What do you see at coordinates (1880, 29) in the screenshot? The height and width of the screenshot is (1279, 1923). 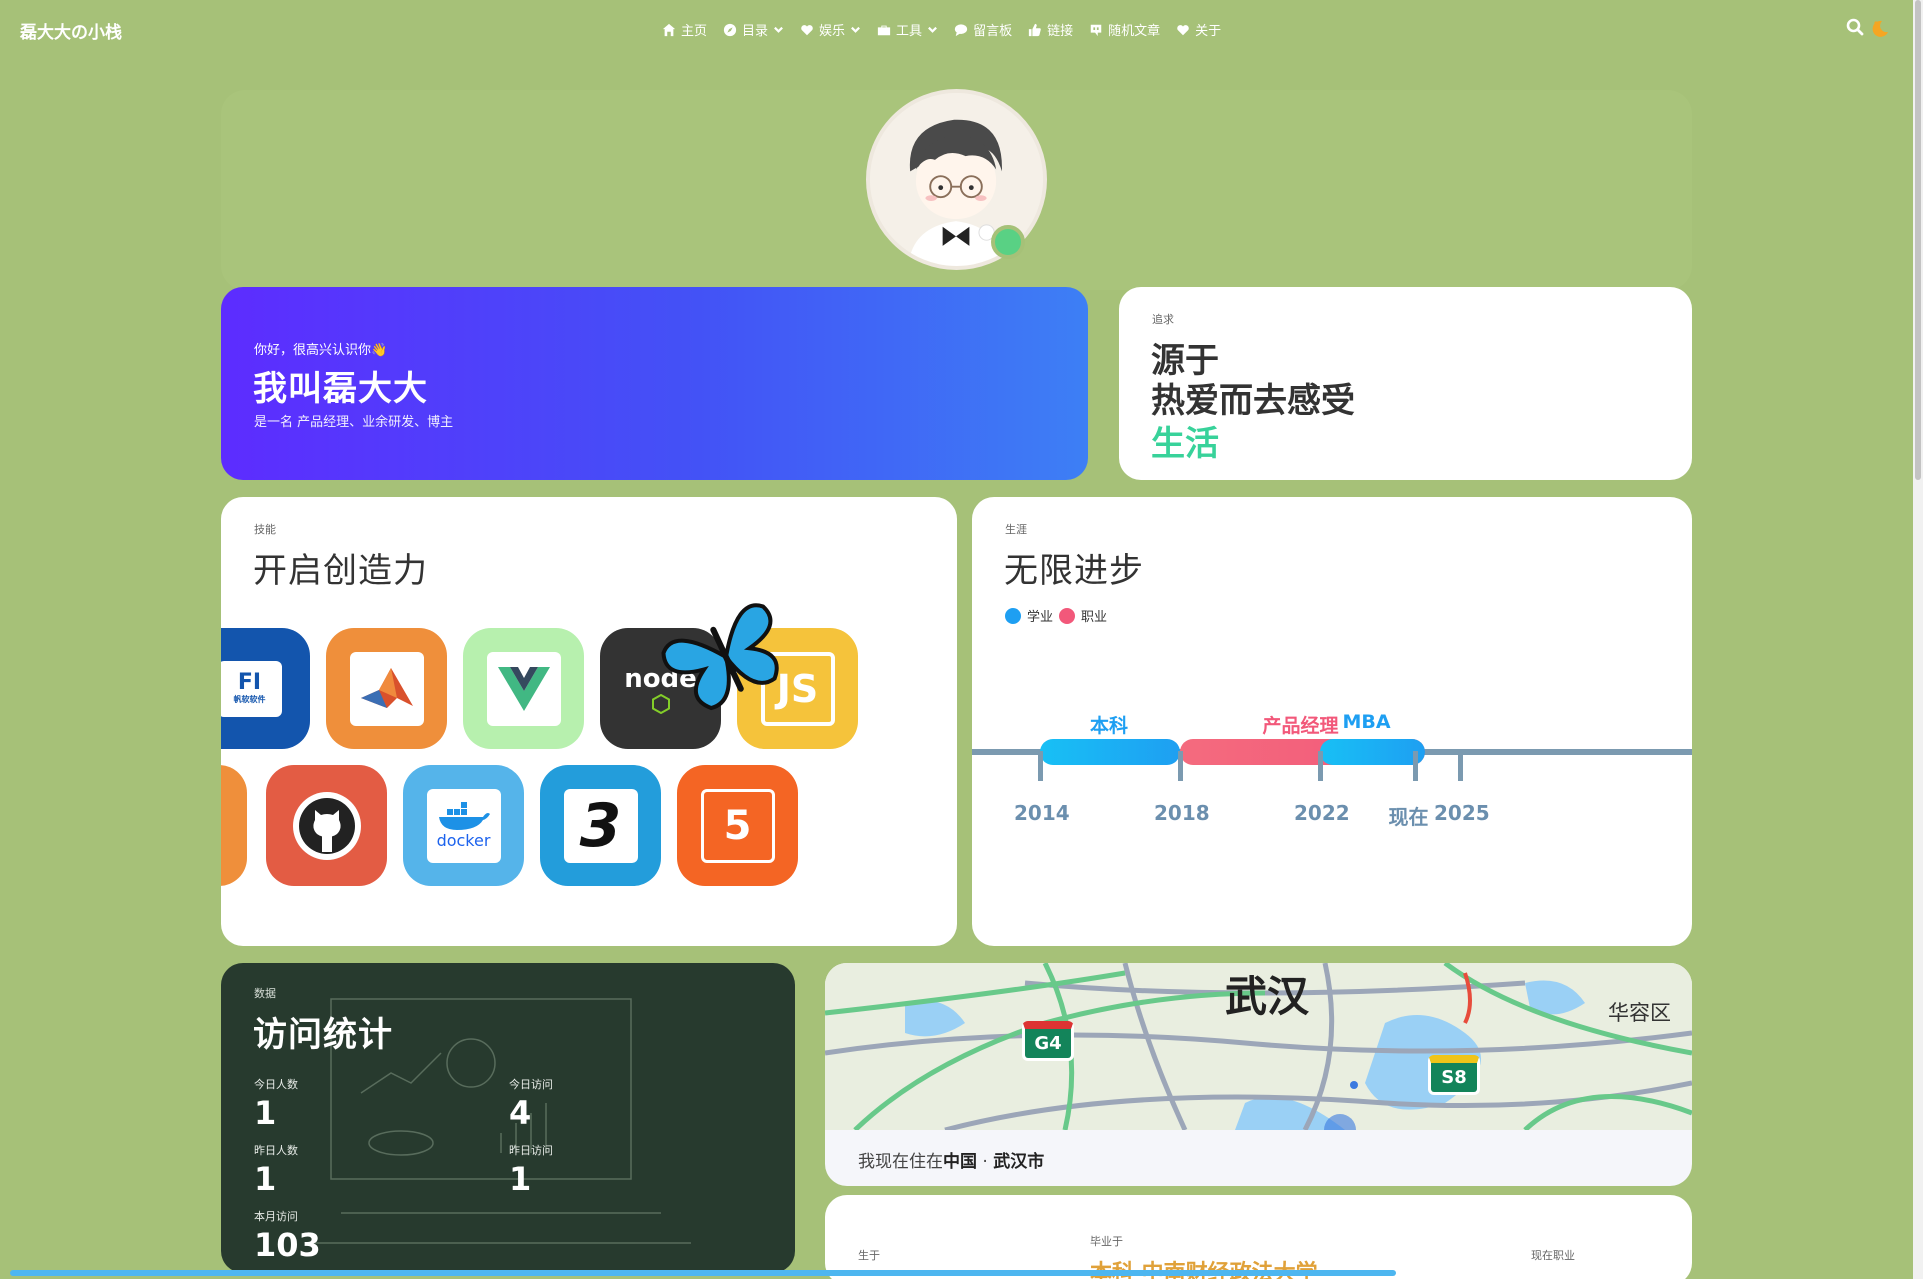 I see `dark-mode-toggle-icon` at bounding box center [1880, 29].